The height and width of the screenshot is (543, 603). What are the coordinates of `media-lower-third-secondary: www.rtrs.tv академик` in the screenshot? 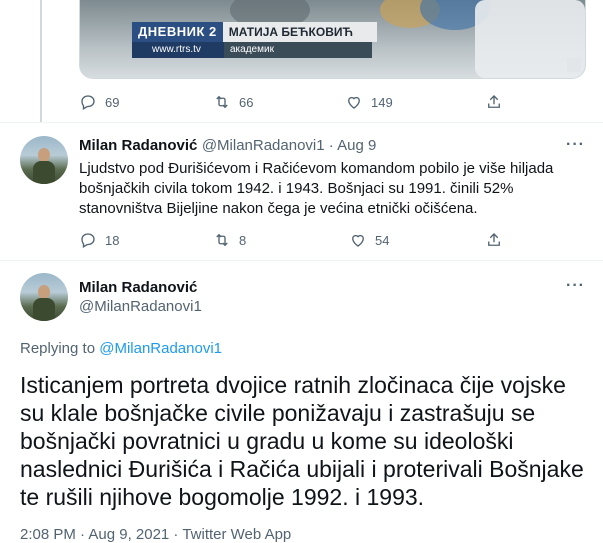 It's located at (252, 50).